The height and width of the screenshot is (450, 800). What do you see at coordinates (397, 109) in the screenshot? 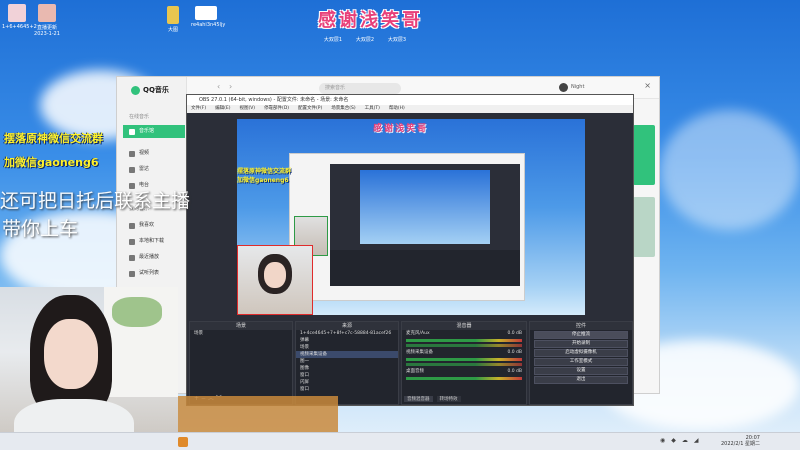
I see `menu-help: 帮助(H)` at bounding box center [397, 109].